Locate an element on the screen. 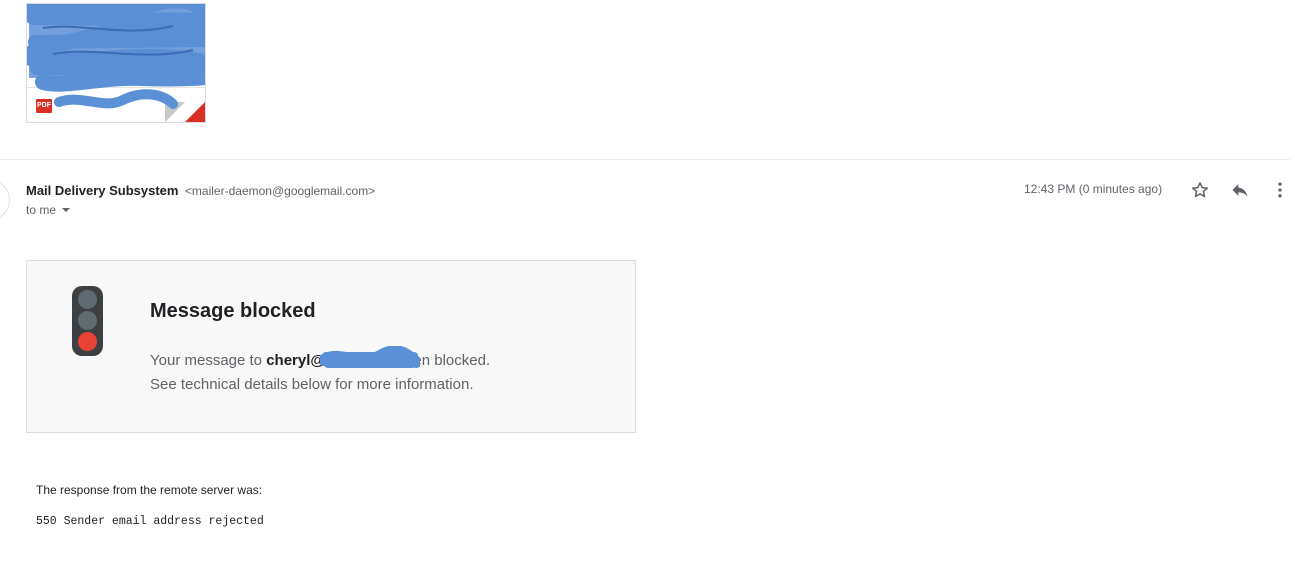 This screenshot has width=1295, height=587. notice-title: Message blocked is located at coordinates (233, 311).